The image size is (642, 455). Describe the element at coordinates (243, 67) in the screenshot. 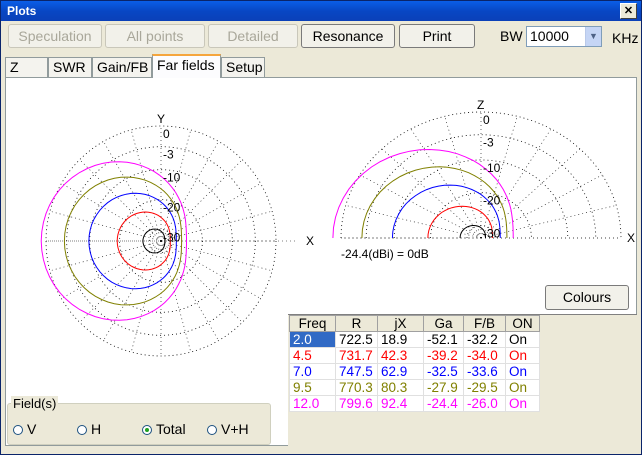

I see `tab-setup: Setup` at that location.